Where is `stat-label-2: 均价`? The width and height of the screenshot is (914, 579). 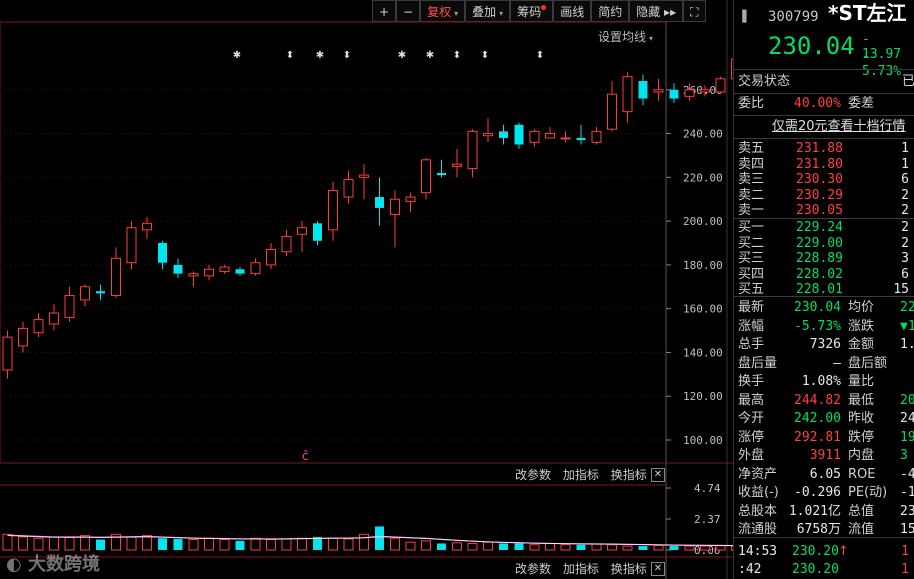 stat-label-2: 均价 is located at coordinates (861, 307).